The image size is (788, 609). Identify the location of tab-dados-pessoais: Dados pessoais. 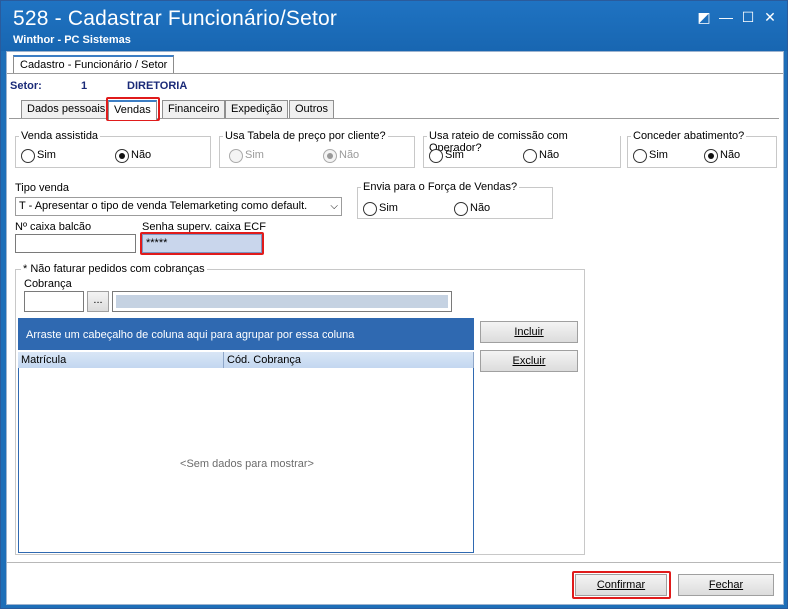
(66, 109).